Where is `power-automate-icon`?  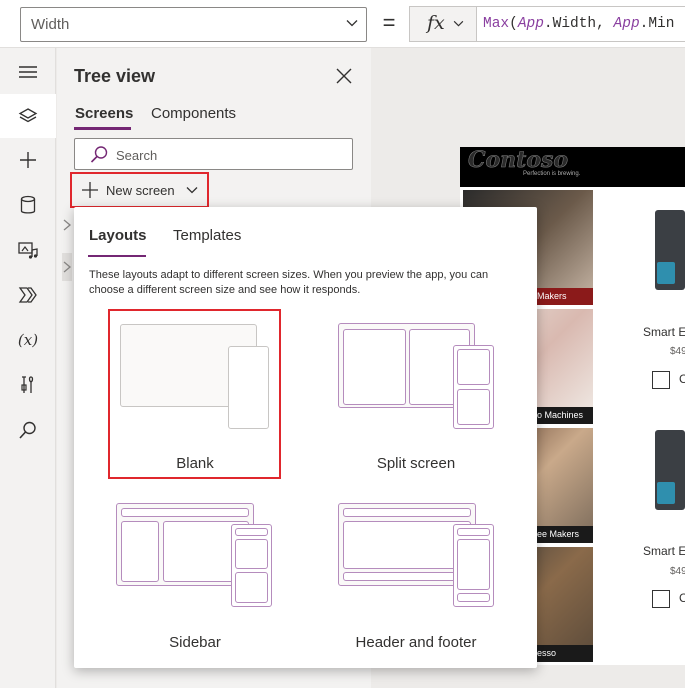
power-automate-icon is located at coordinates (28, 295).